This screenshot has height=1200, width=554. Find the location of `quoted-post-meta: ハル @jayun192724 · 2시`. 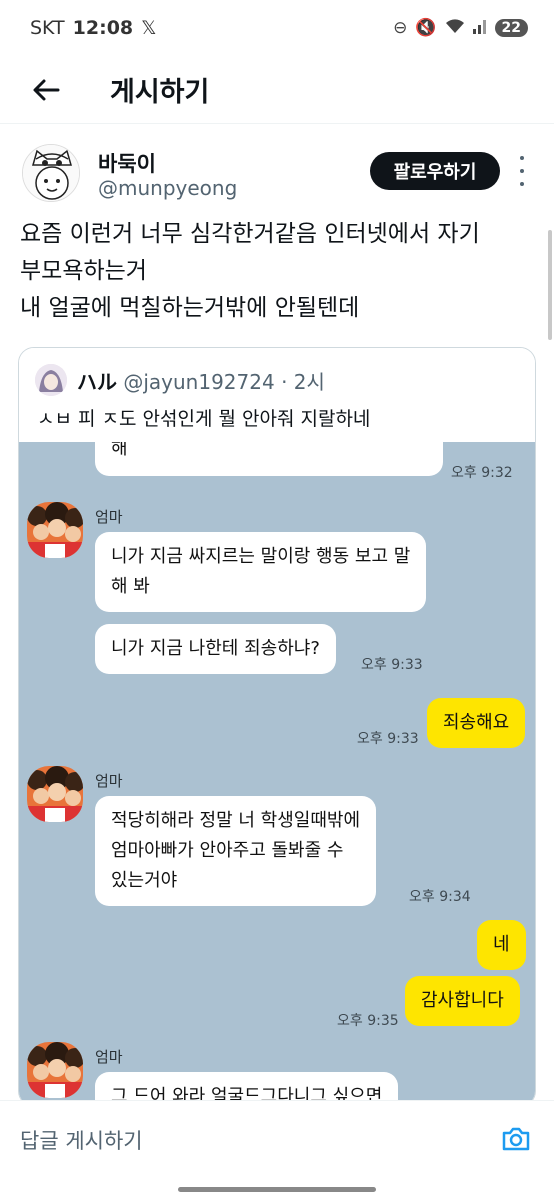

quoted-post-meta: ハル @jayun192724 · 2시 is located at coordinates (201, 380).